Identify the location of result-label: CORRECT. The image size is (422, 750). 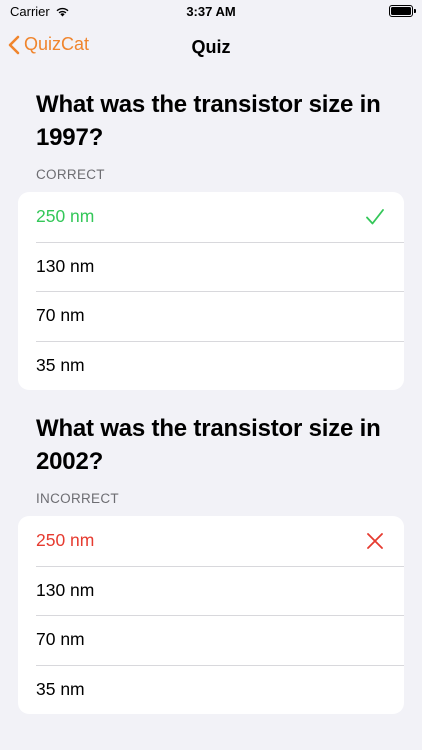
(70, 174).